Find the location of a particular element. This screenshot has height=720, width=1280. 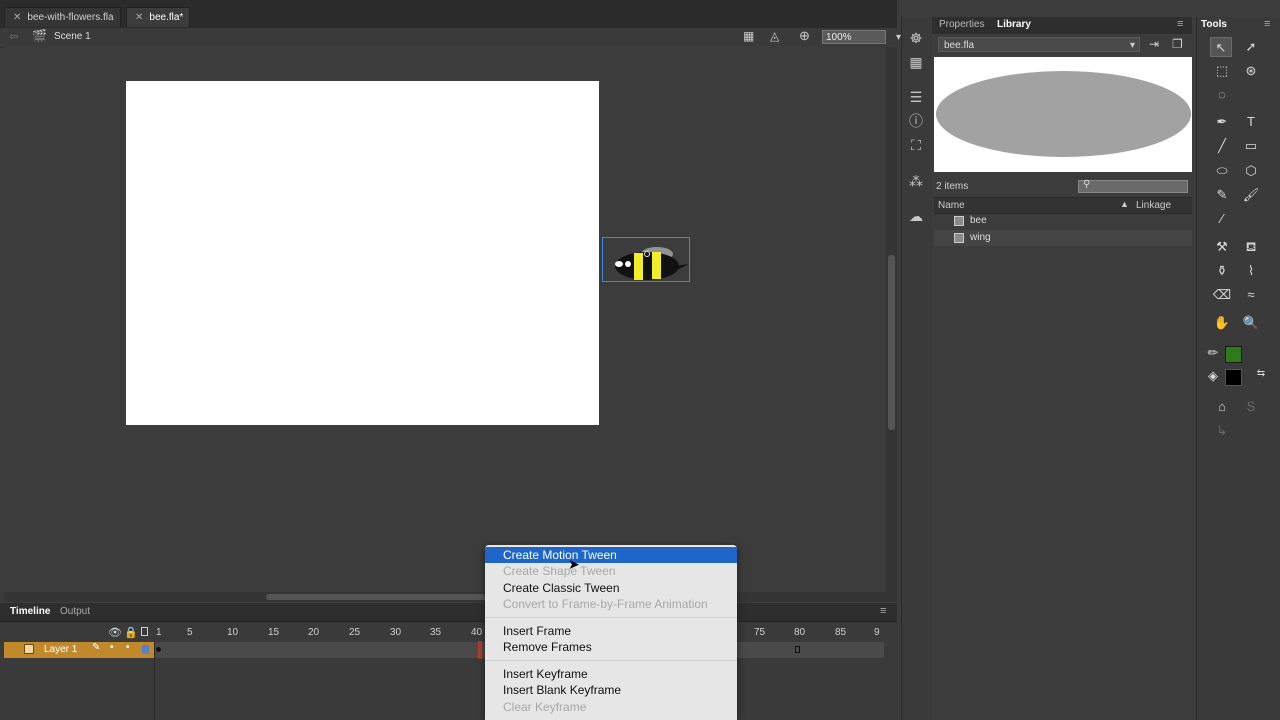

tab-library: Library is located at coordinates (1014, 24).